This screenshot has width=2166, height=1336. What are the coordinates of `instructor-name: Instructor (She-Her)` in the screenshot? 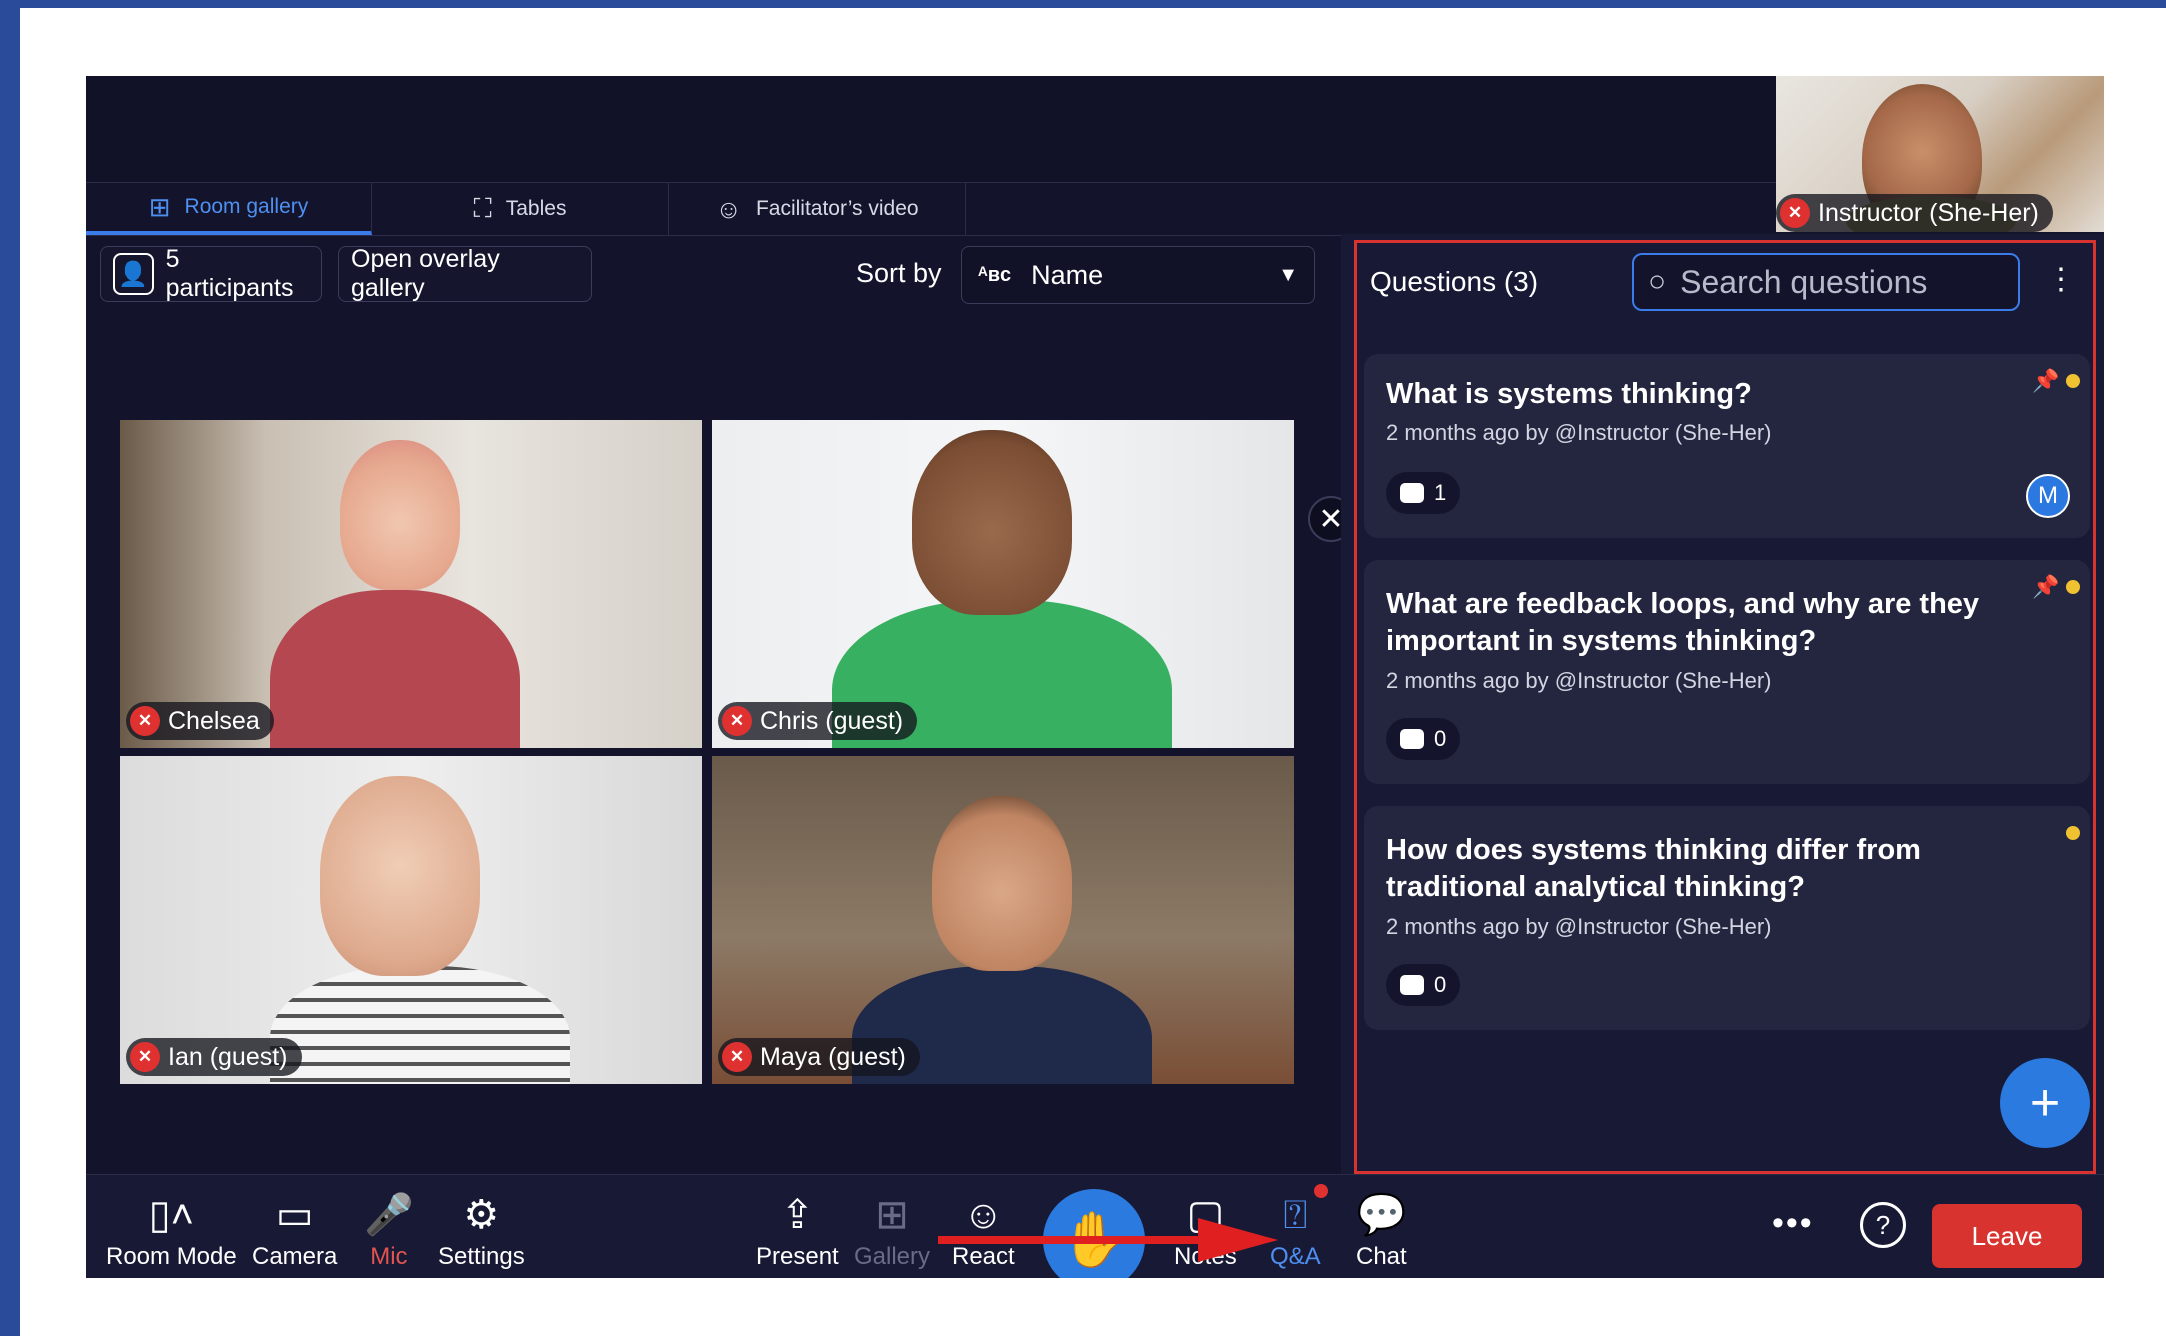 It's located at (1928, 212).